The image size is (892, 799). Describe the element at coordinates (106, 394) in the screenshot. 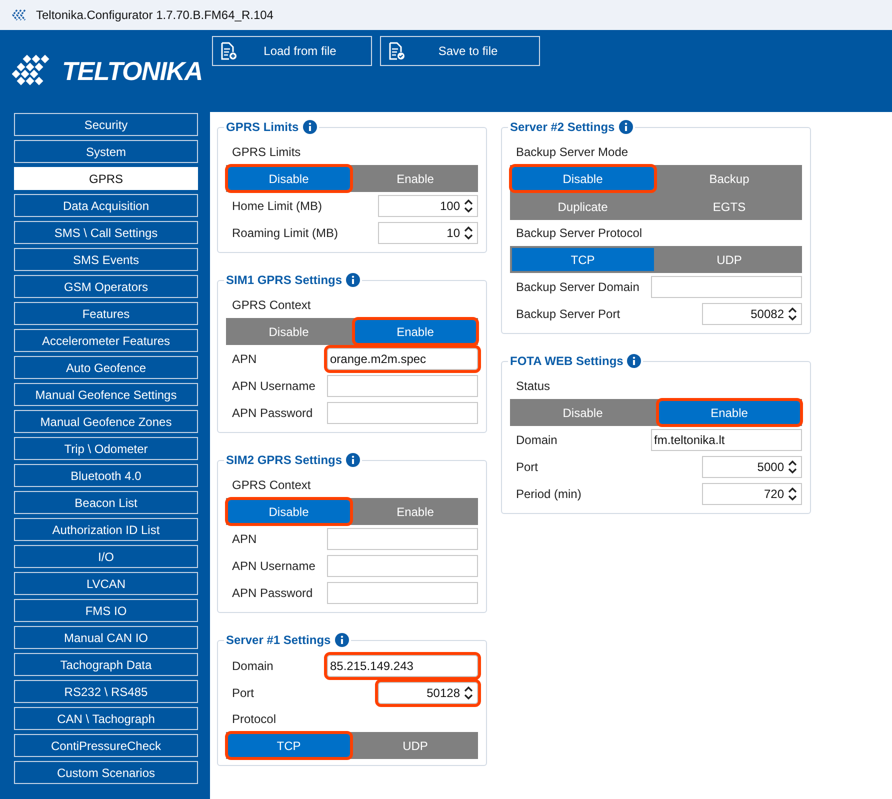

I see `sidebar-item: Manual Geofence Settings` at that location.